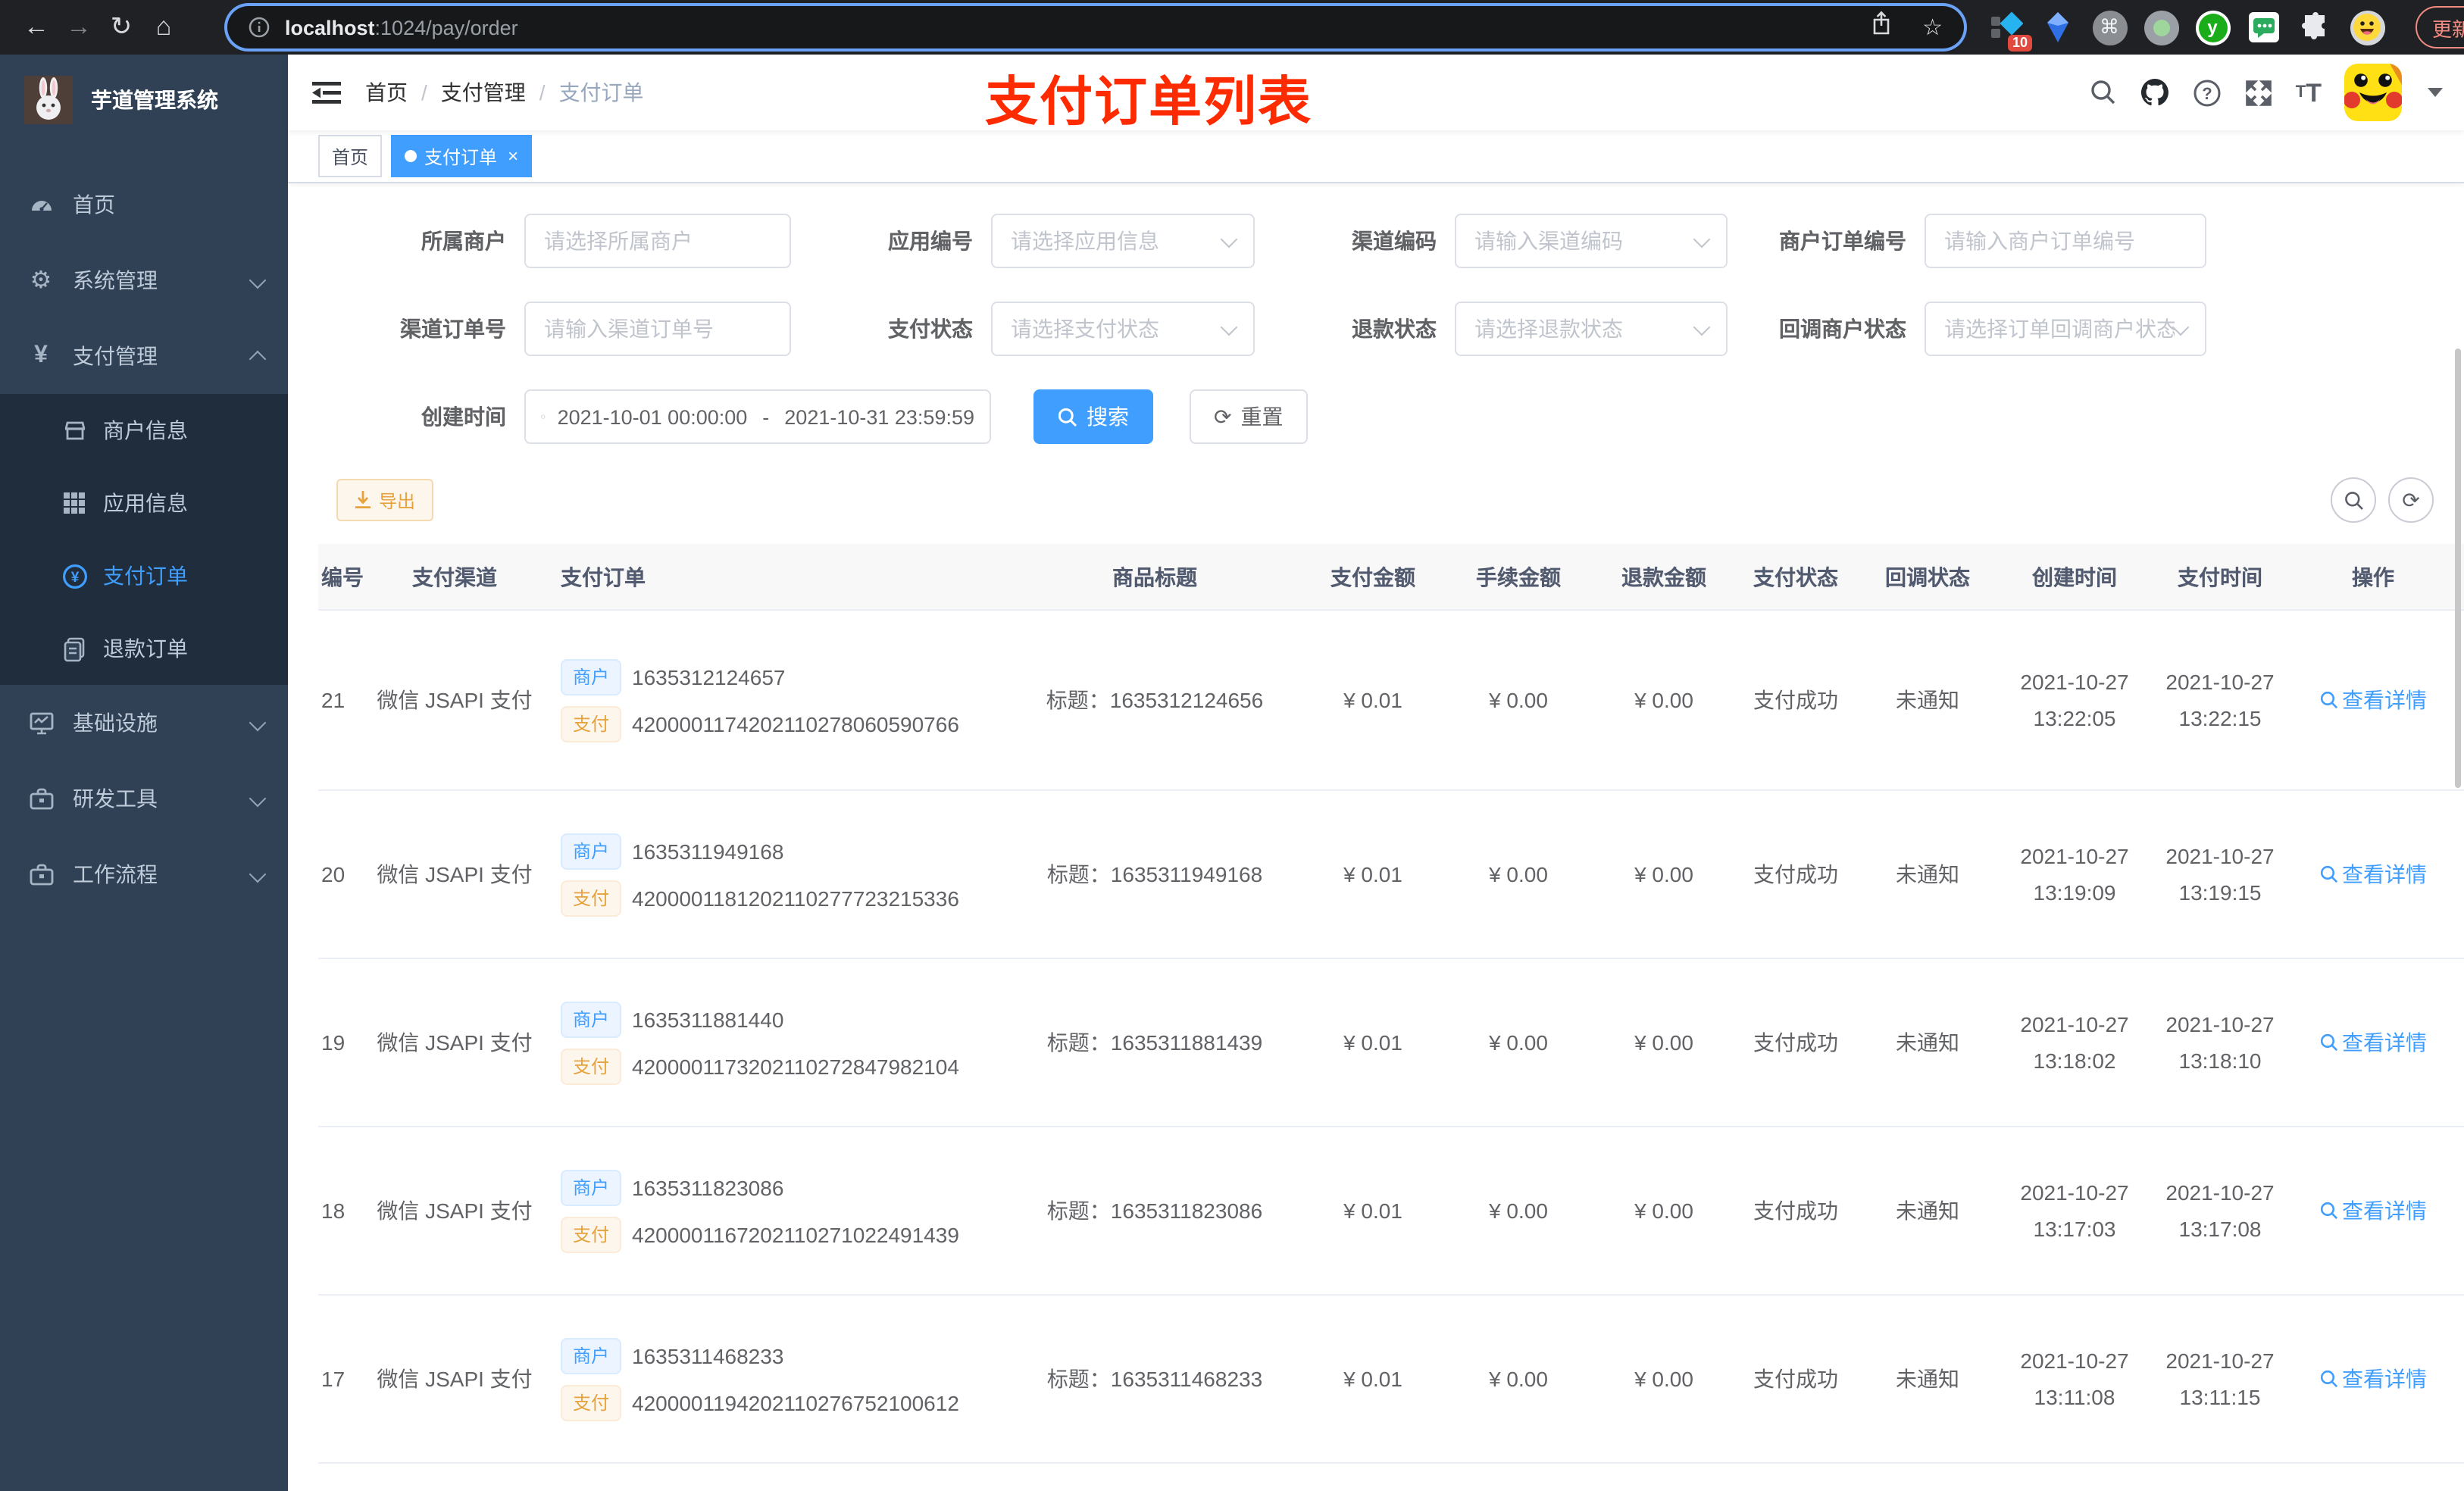  What do you see at coordinates (144, 798) in the screenshot?
I see `sidebar-item-dev-tools: 研发工具` at bounding box center [144, 798].